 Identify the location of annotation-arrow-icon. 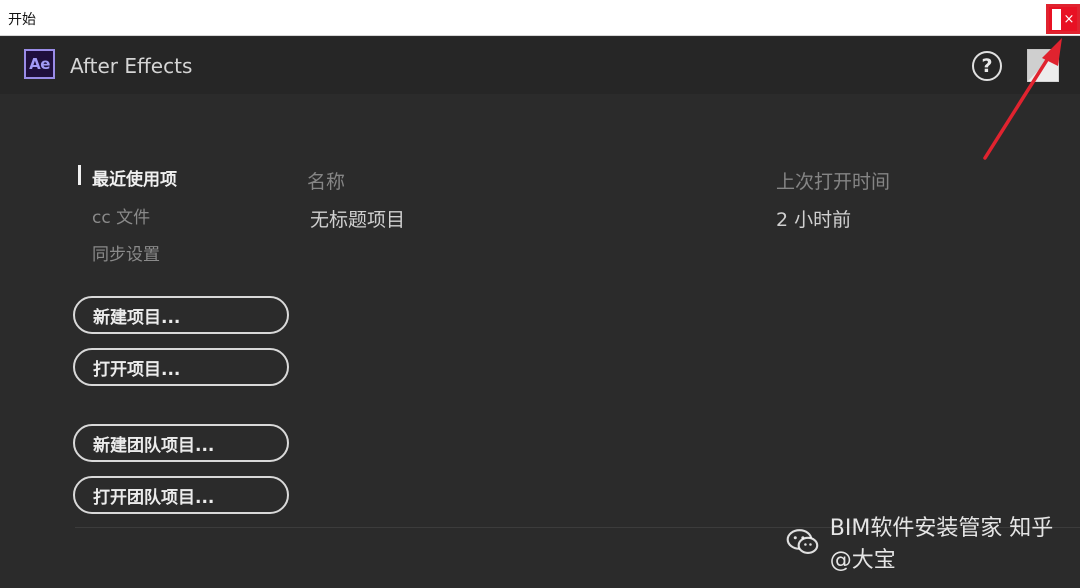
(1022, 99).